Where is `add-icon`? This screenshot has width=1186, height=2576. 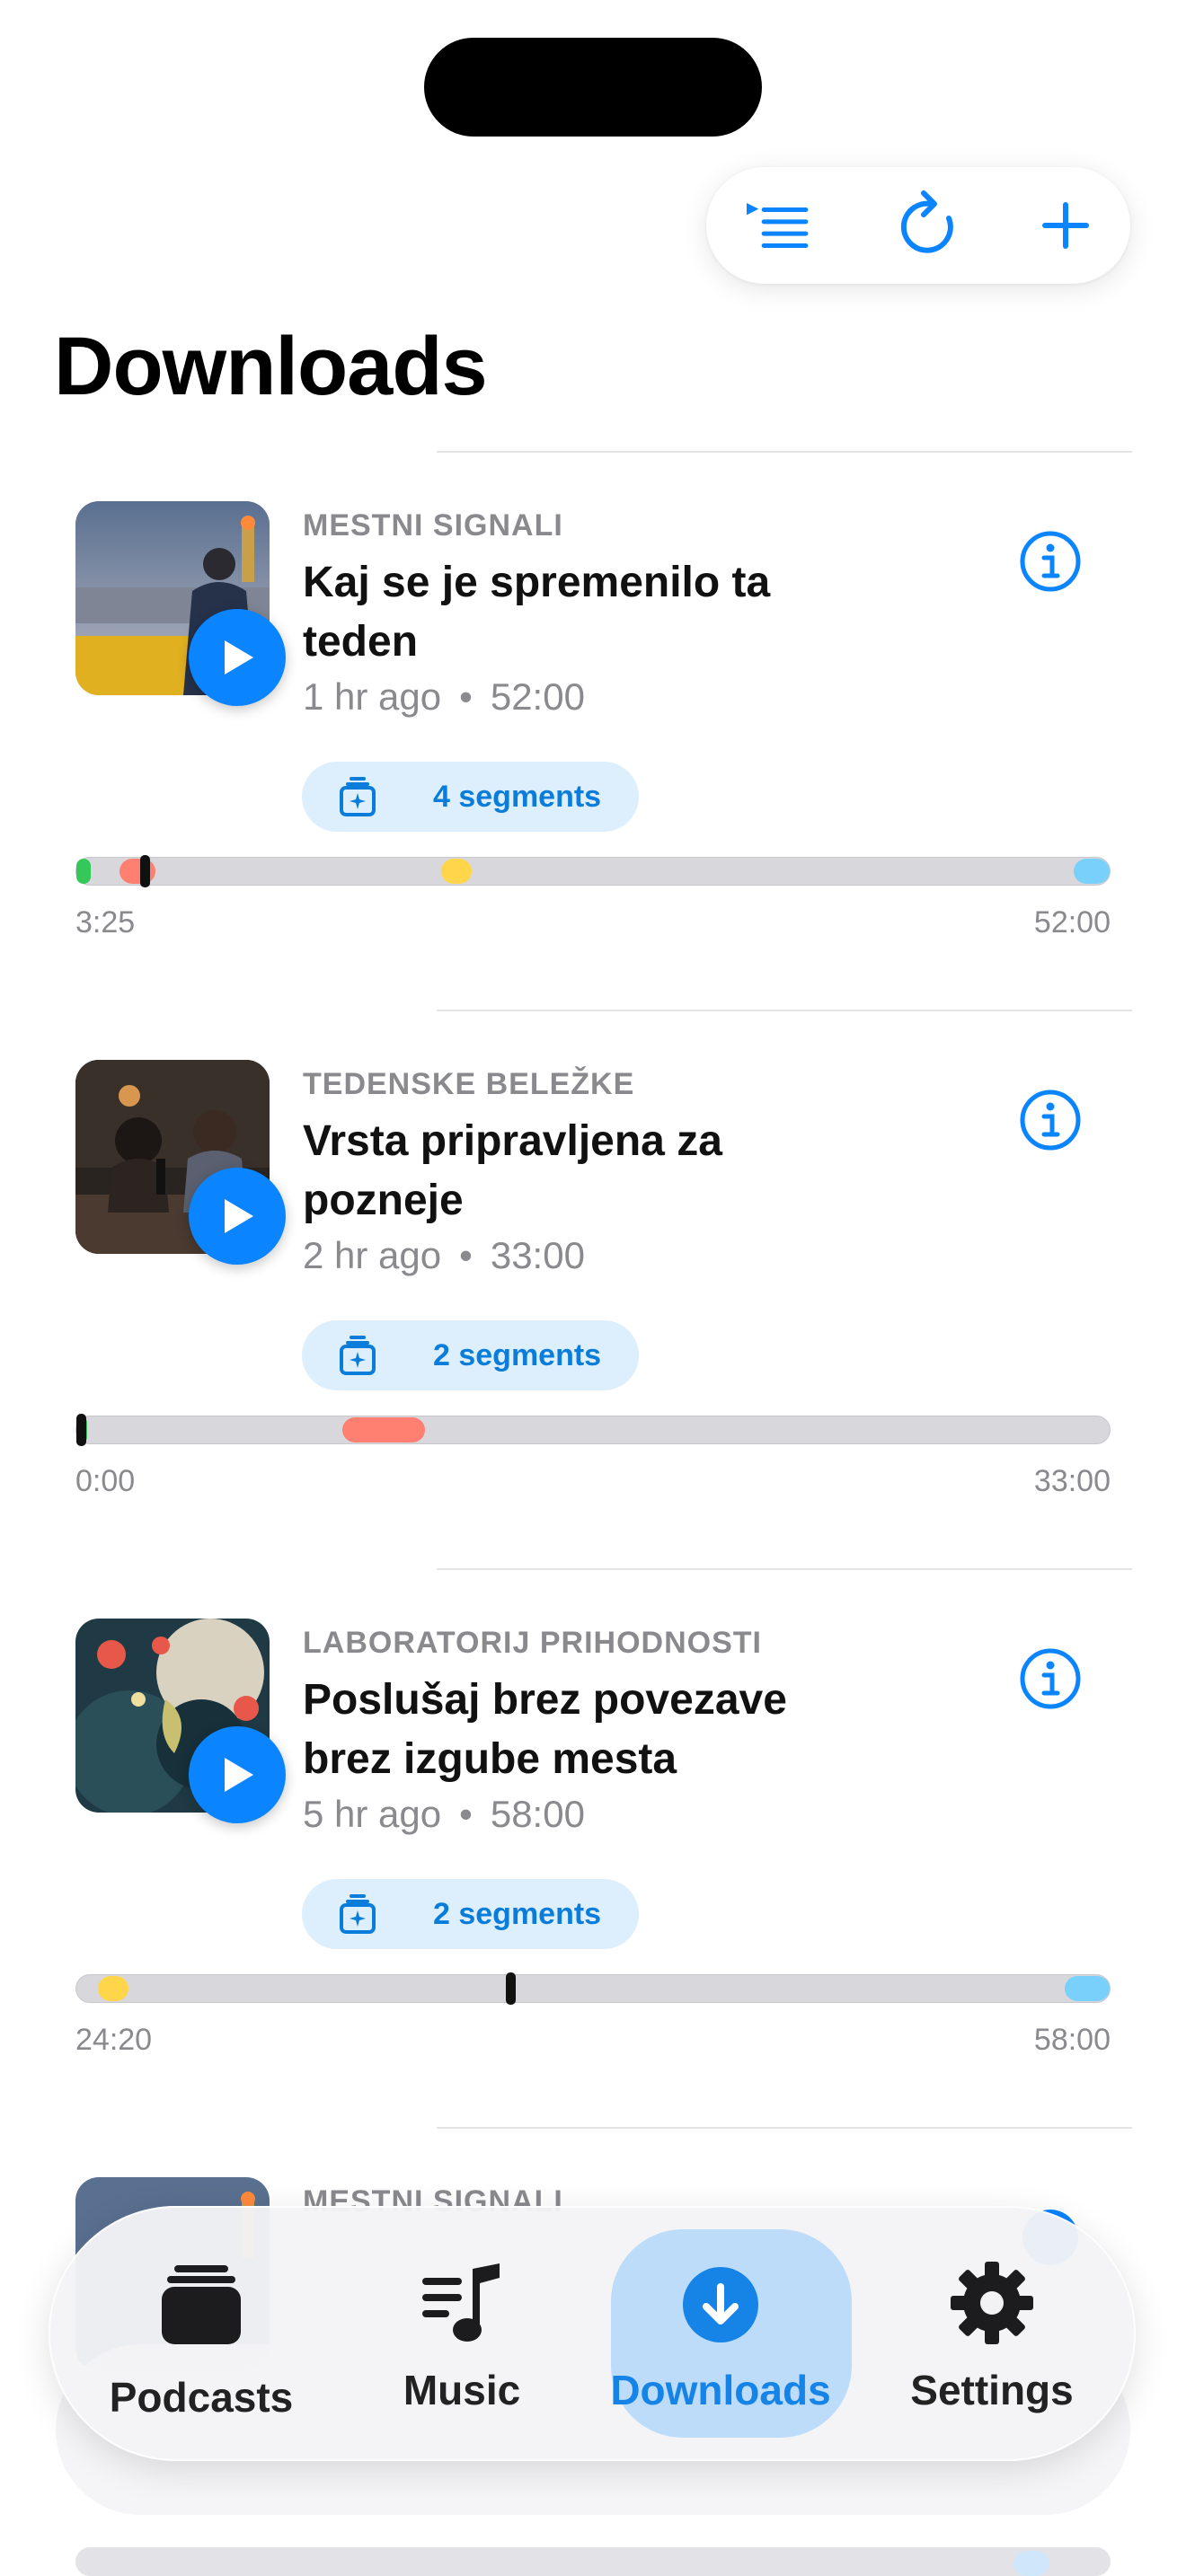
add-icon is located at coordinates (1065, 225).